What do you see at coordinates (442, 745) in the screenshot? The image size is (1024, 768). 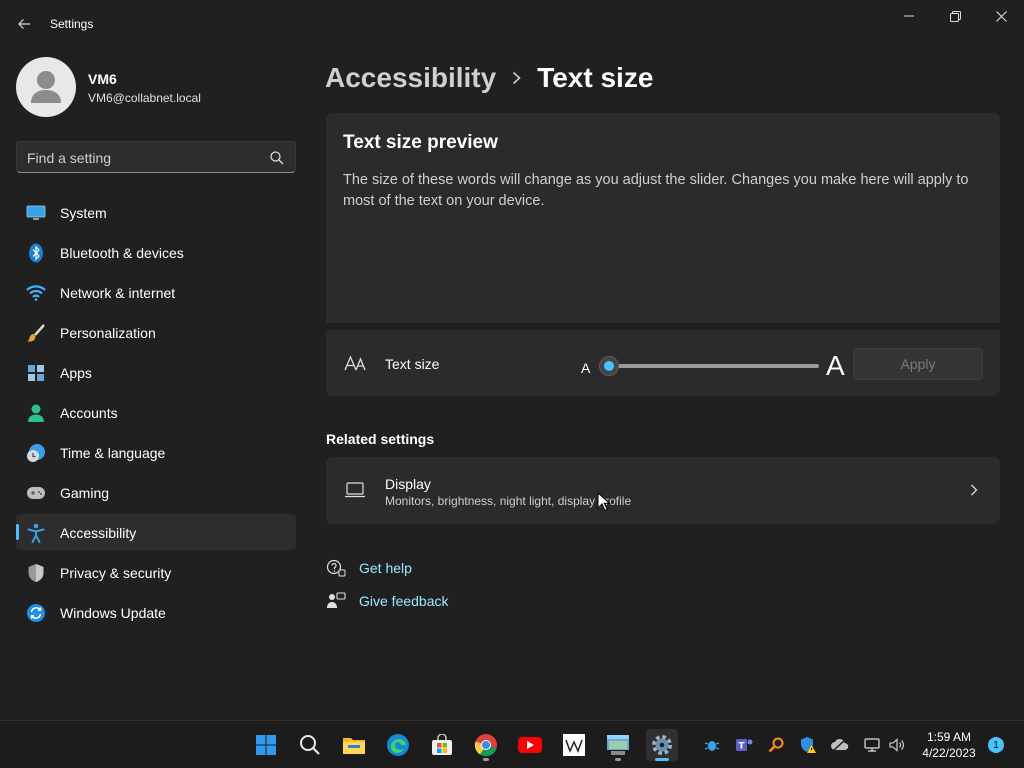 I see `taskbar-store` at bounding box center [442, 745].